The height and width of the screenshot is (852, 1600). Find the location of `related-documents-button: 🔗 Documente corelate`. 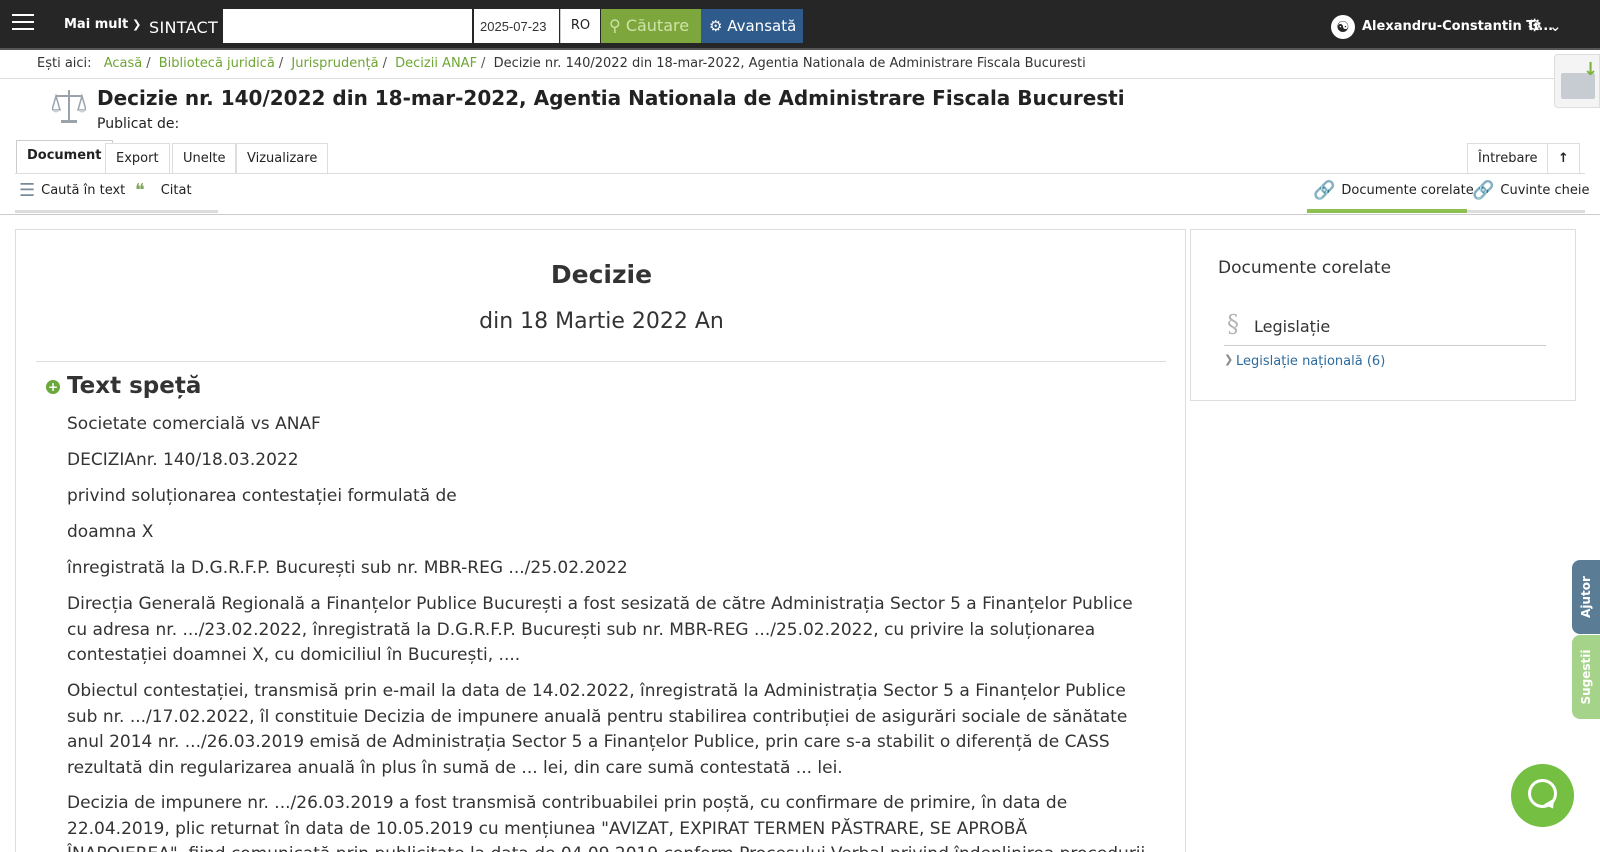

related-documents-button: 🔗 Documente corelate is located at coordinates (1393, 190).